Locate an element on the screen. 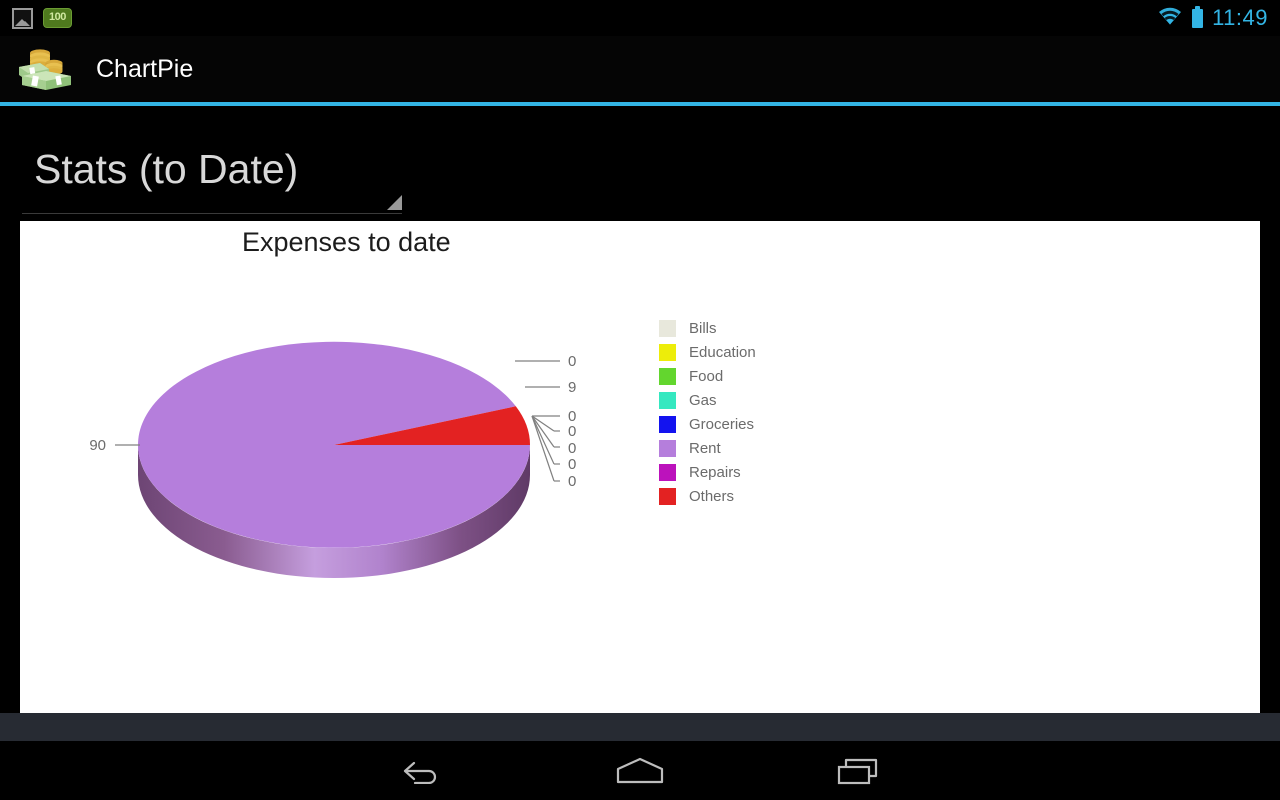  legend-item-rent: Rent is located at coordinates (707, 448).